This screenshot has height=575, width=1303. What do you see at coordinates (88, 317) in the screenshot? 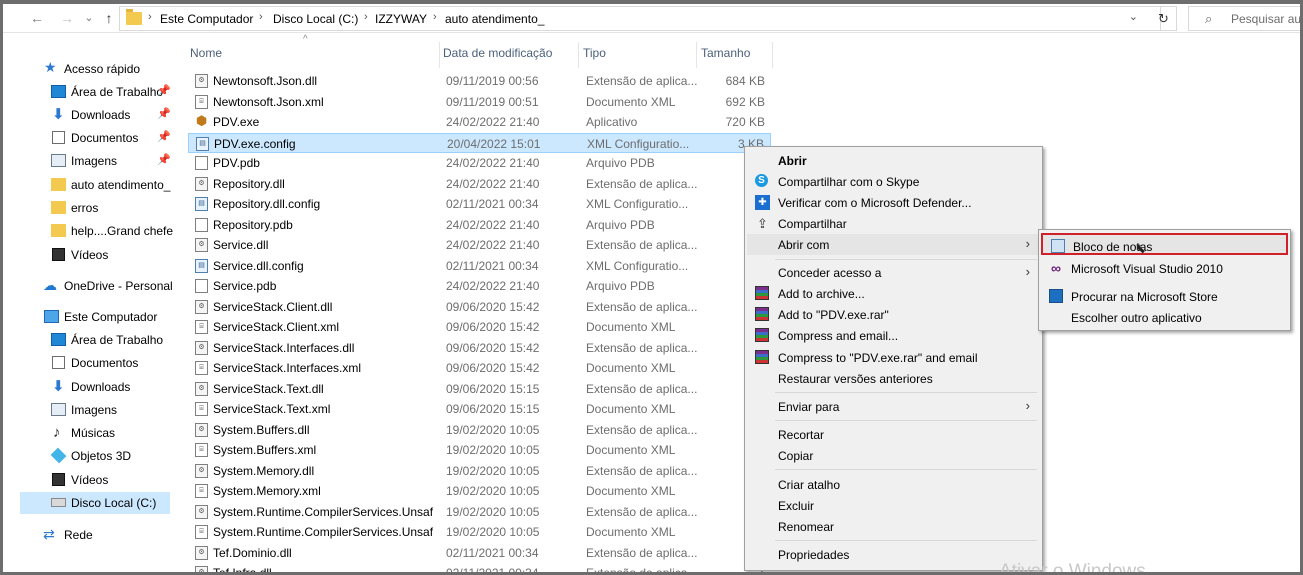
I see `sidebar-item-este-computador: Este Computador` at bounding box center [88, 317].